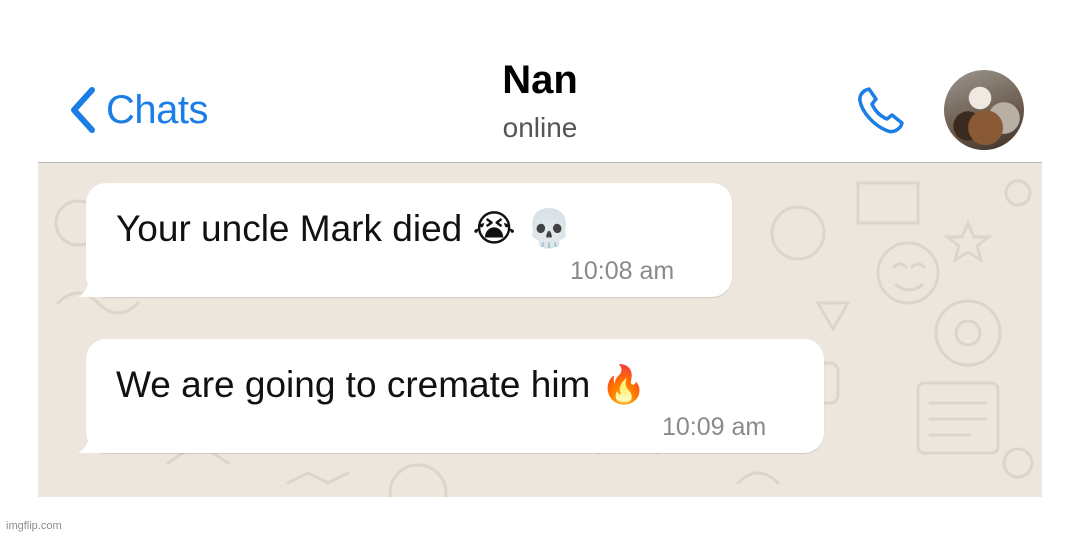 Image resolution: width=1080 pixels, height=537 pixels. Describe the element at coordinates (157, 109) in the screenshot. I see `back-label: Chats` at that location.